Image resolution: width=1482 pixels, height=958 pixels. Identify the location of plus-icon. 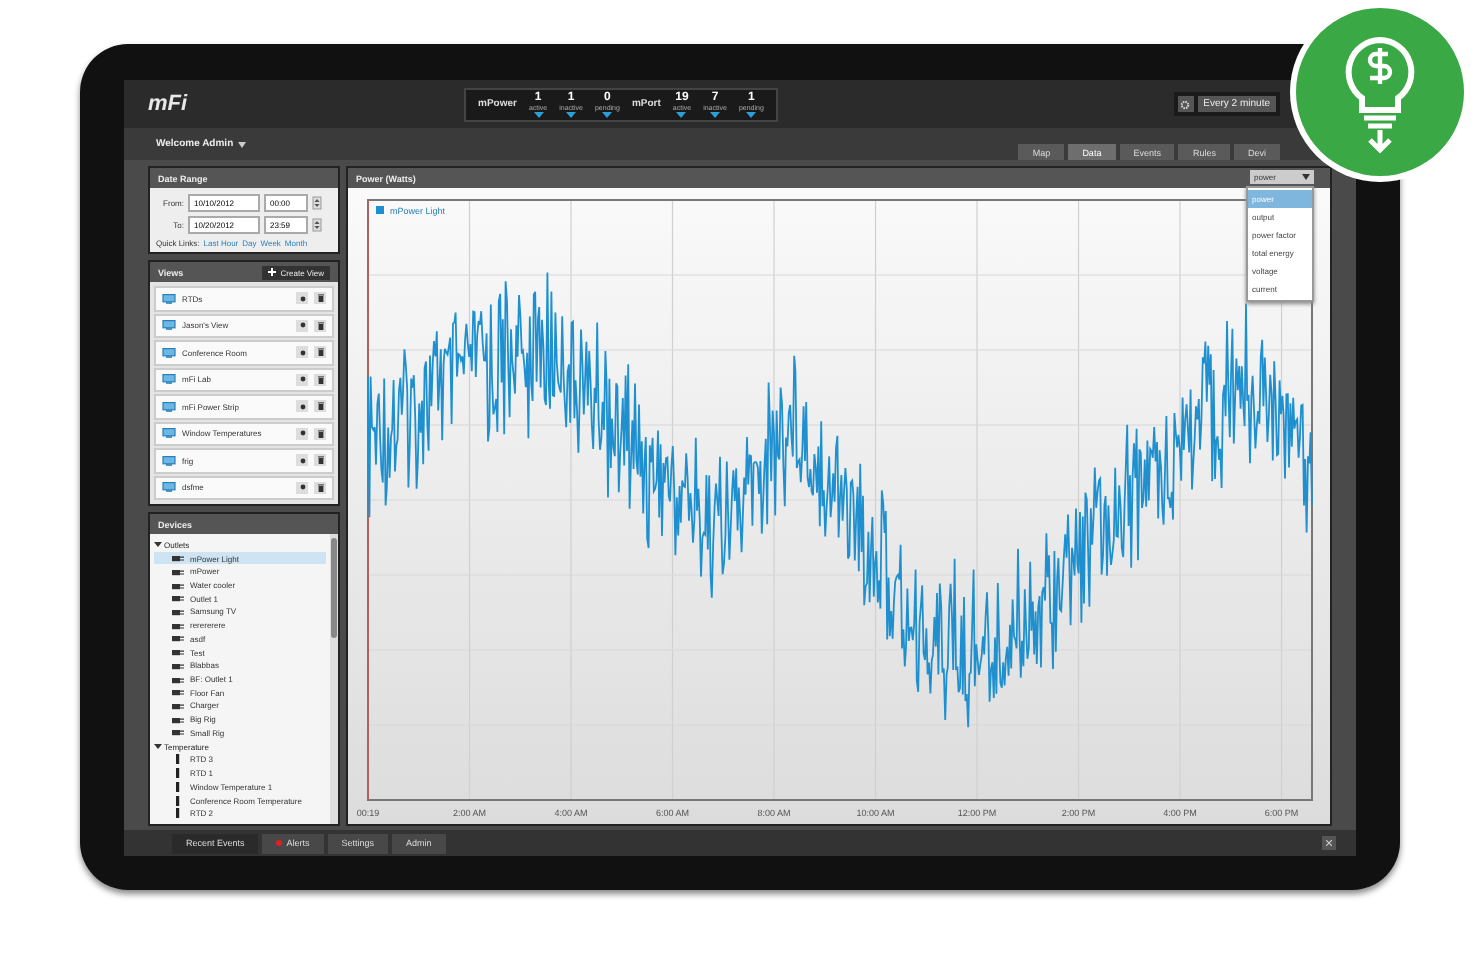
(272, 272).